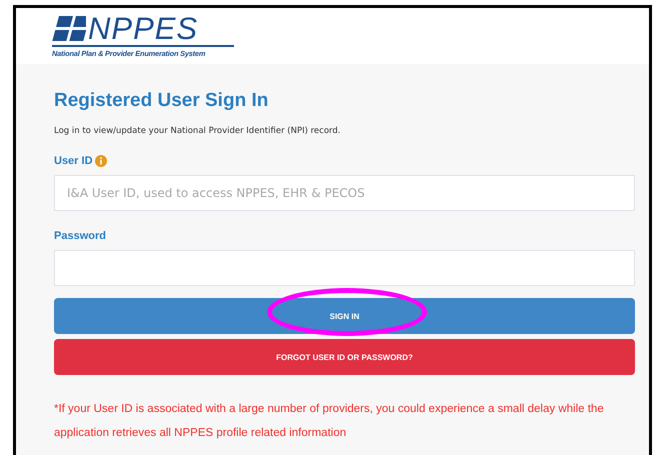 The image size is (665, 455). I want to click on page-title: Registered User Sign In, so click(162, 101).